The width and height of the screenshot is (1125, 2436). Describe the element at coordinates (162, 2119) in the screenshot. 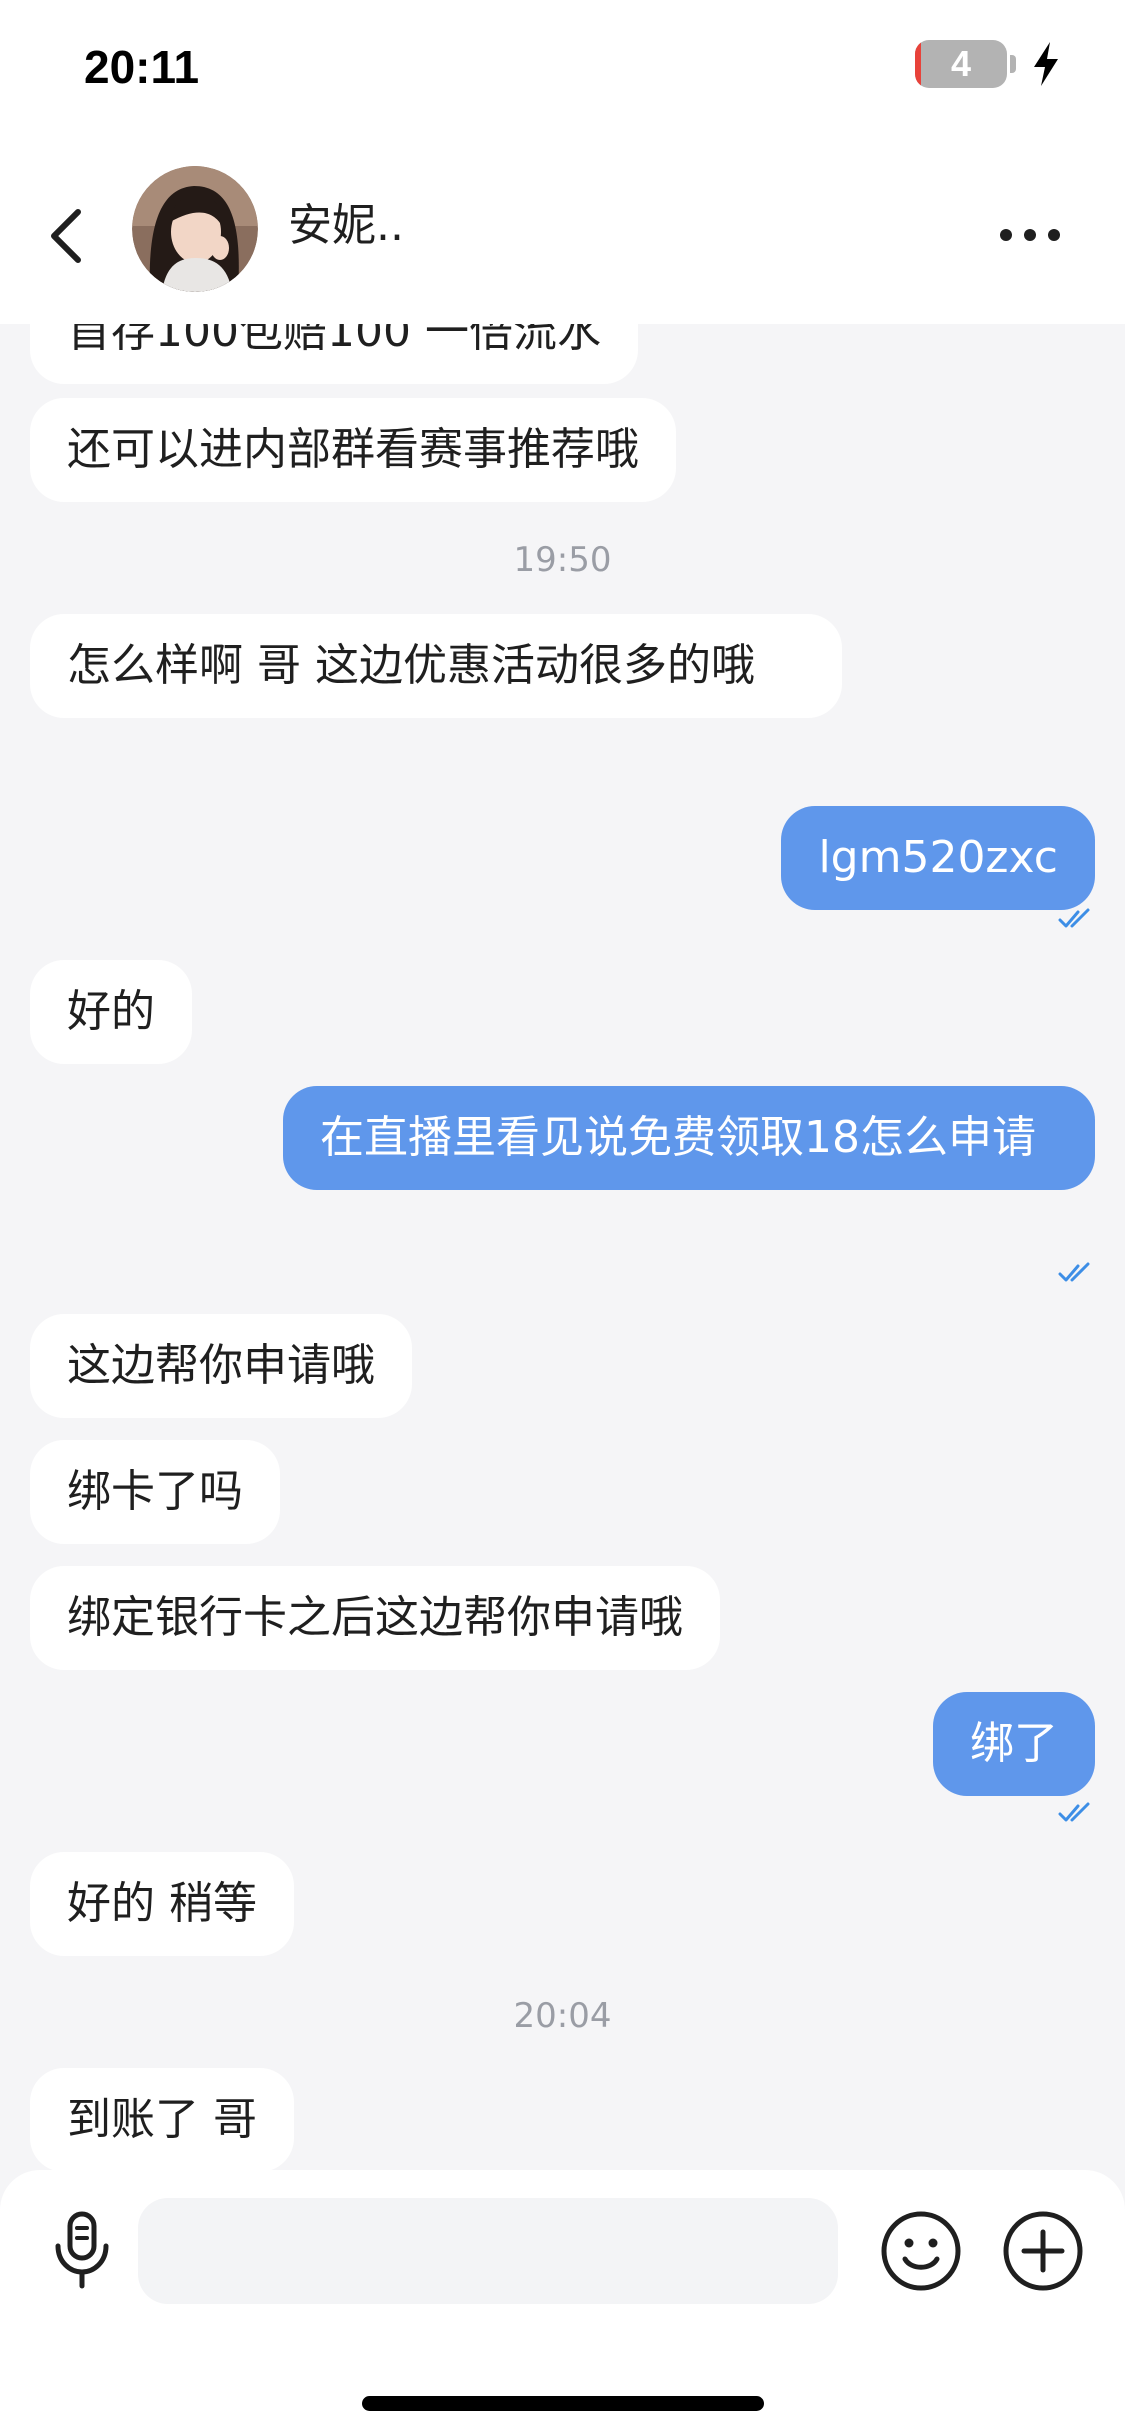

I see `message-bubble-incoming: 到账了 哥` at that location.